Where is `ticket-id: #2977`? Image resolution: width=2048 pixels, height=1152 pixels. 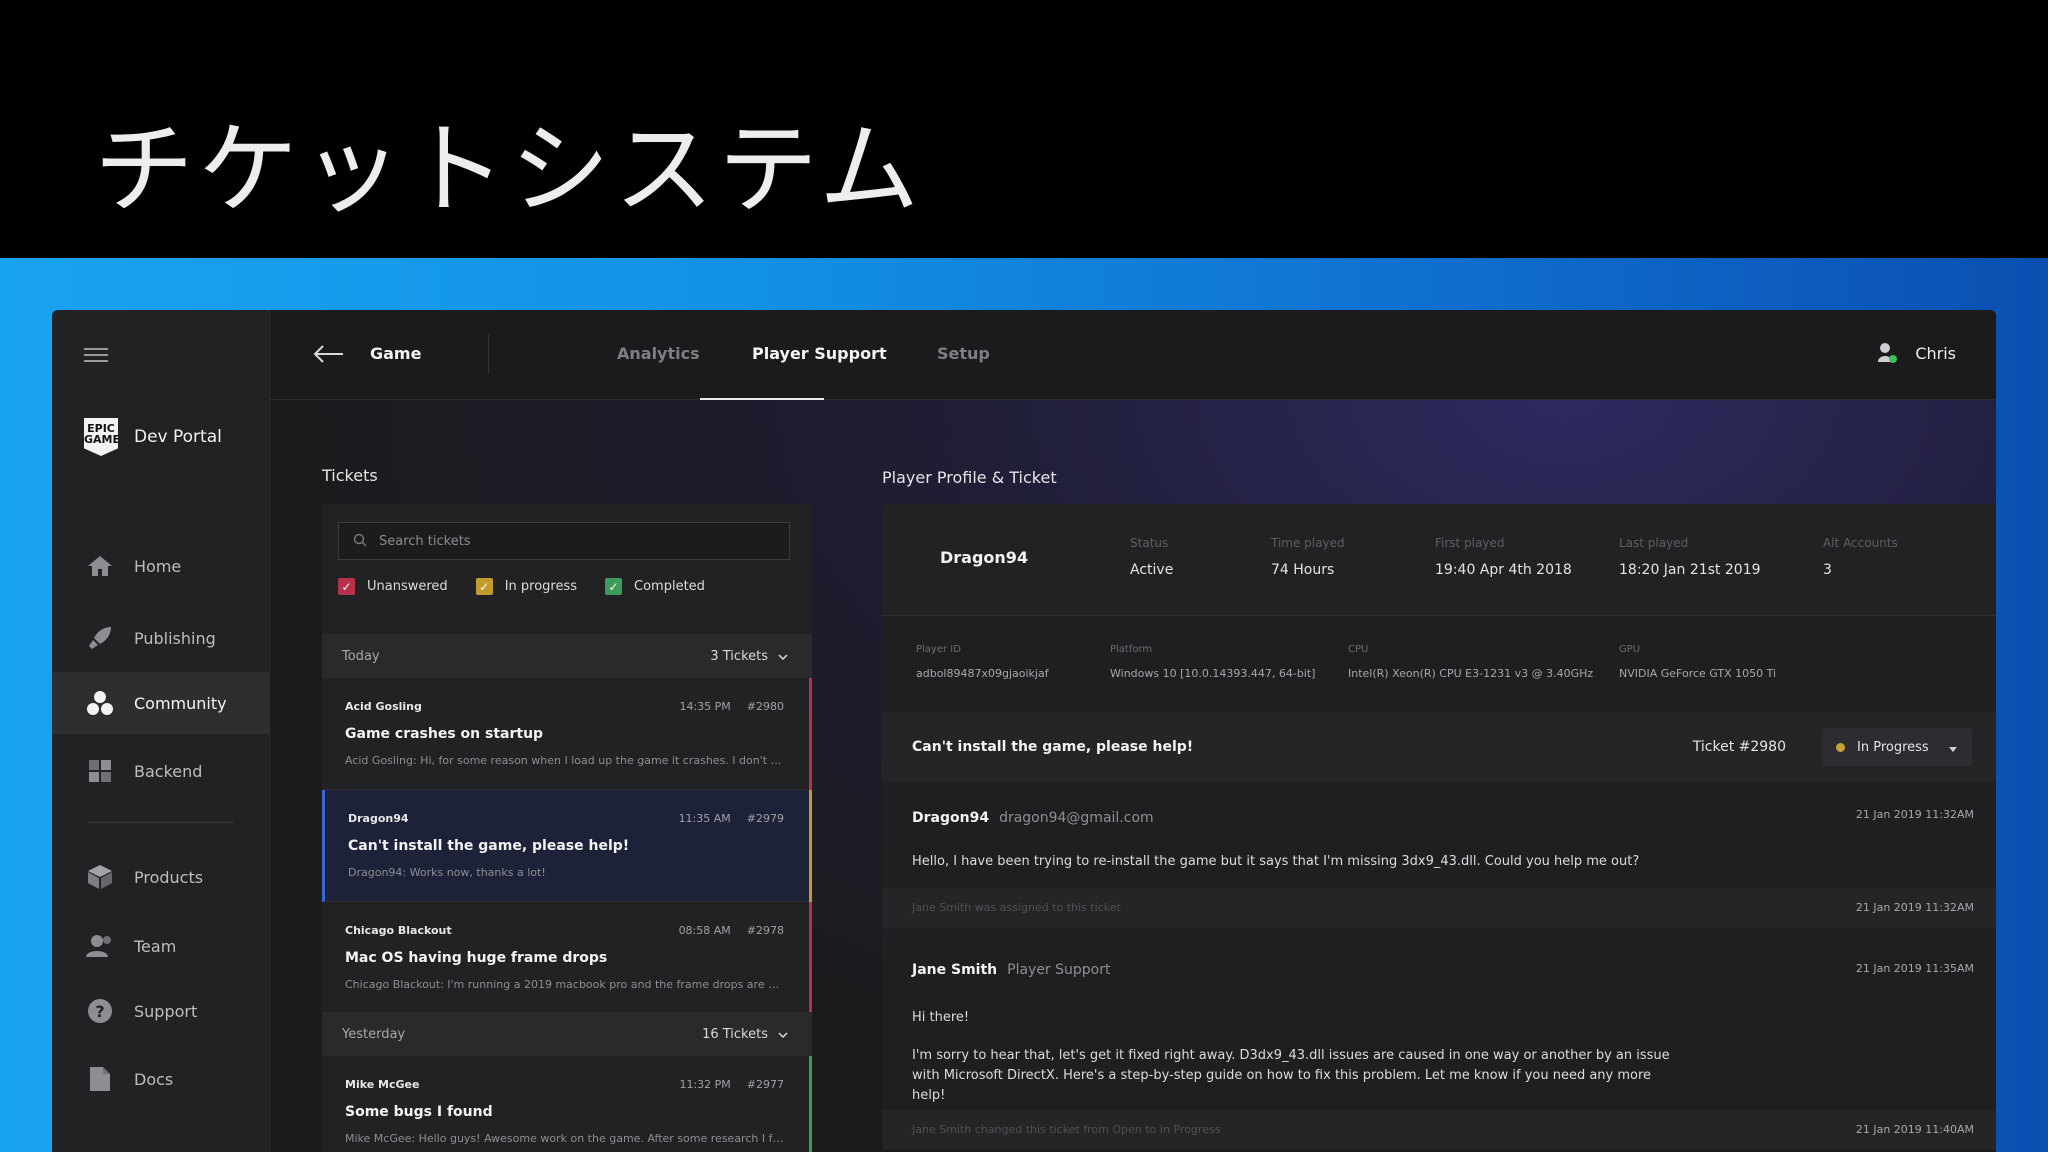
ticket-id: #2977 is located at coordinates (765, 1084).